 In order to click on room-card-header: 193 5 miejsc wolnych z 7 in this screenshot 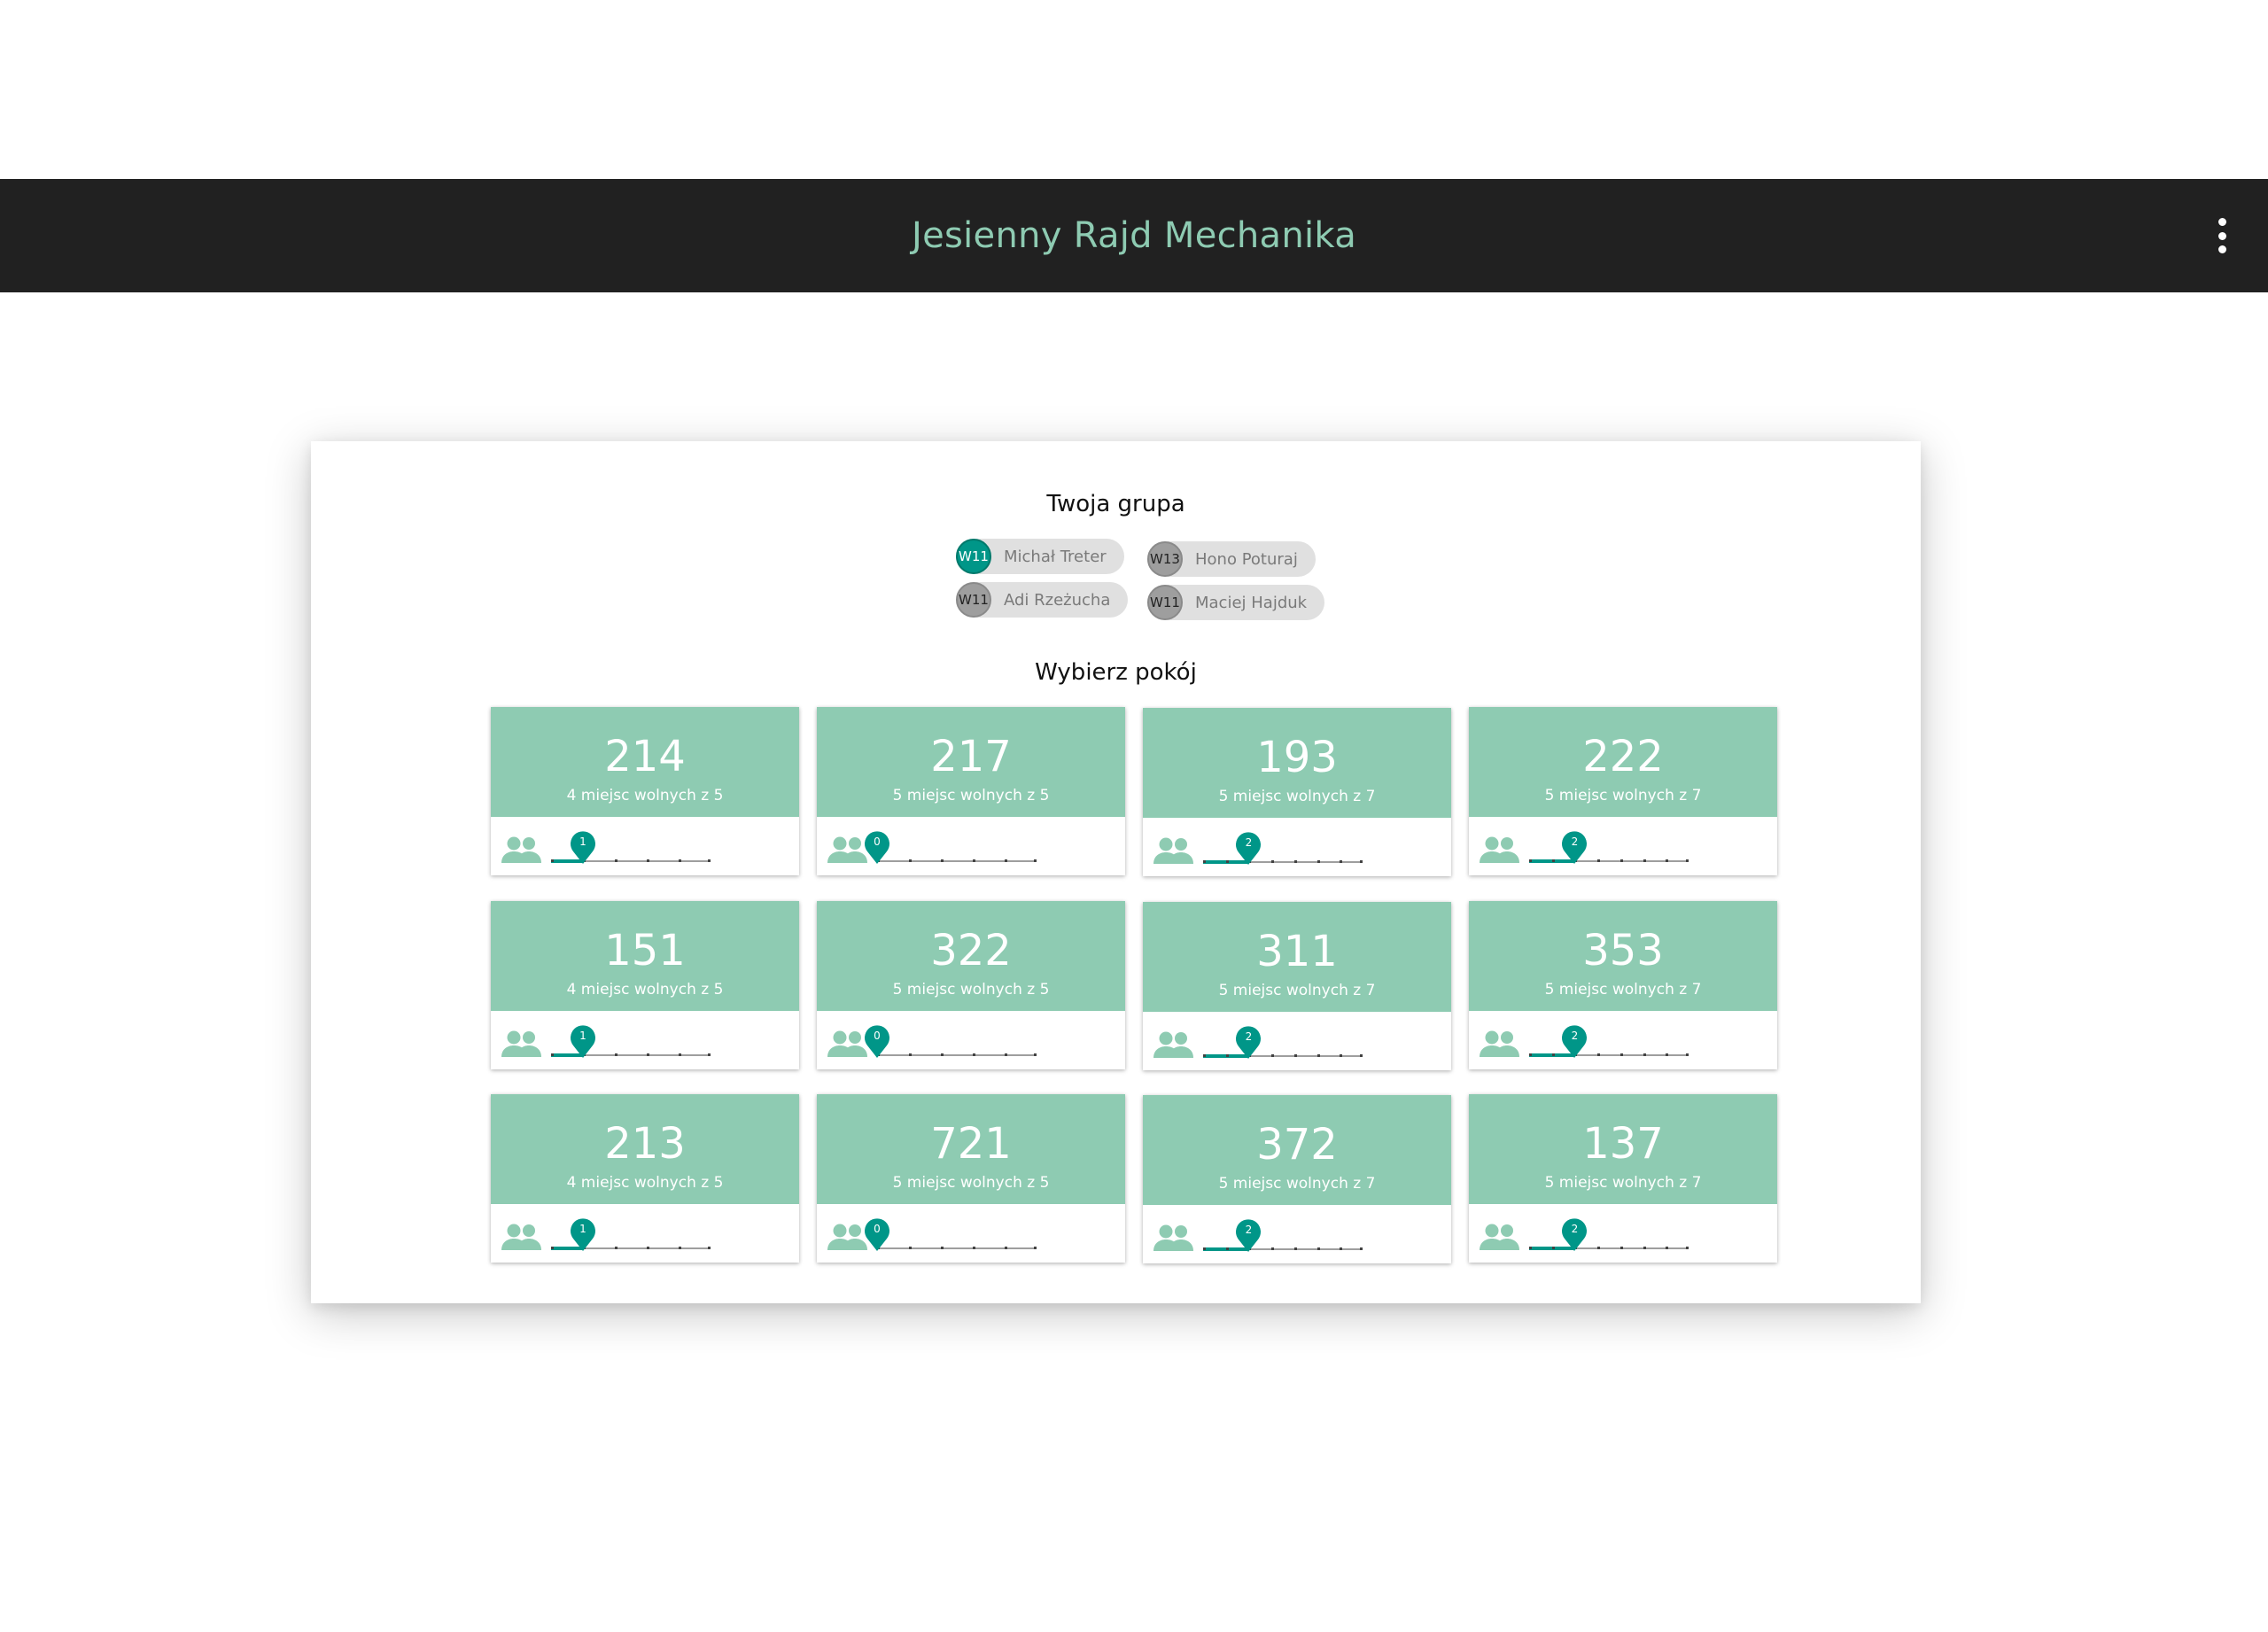, I will do `click(1297, 763)`.